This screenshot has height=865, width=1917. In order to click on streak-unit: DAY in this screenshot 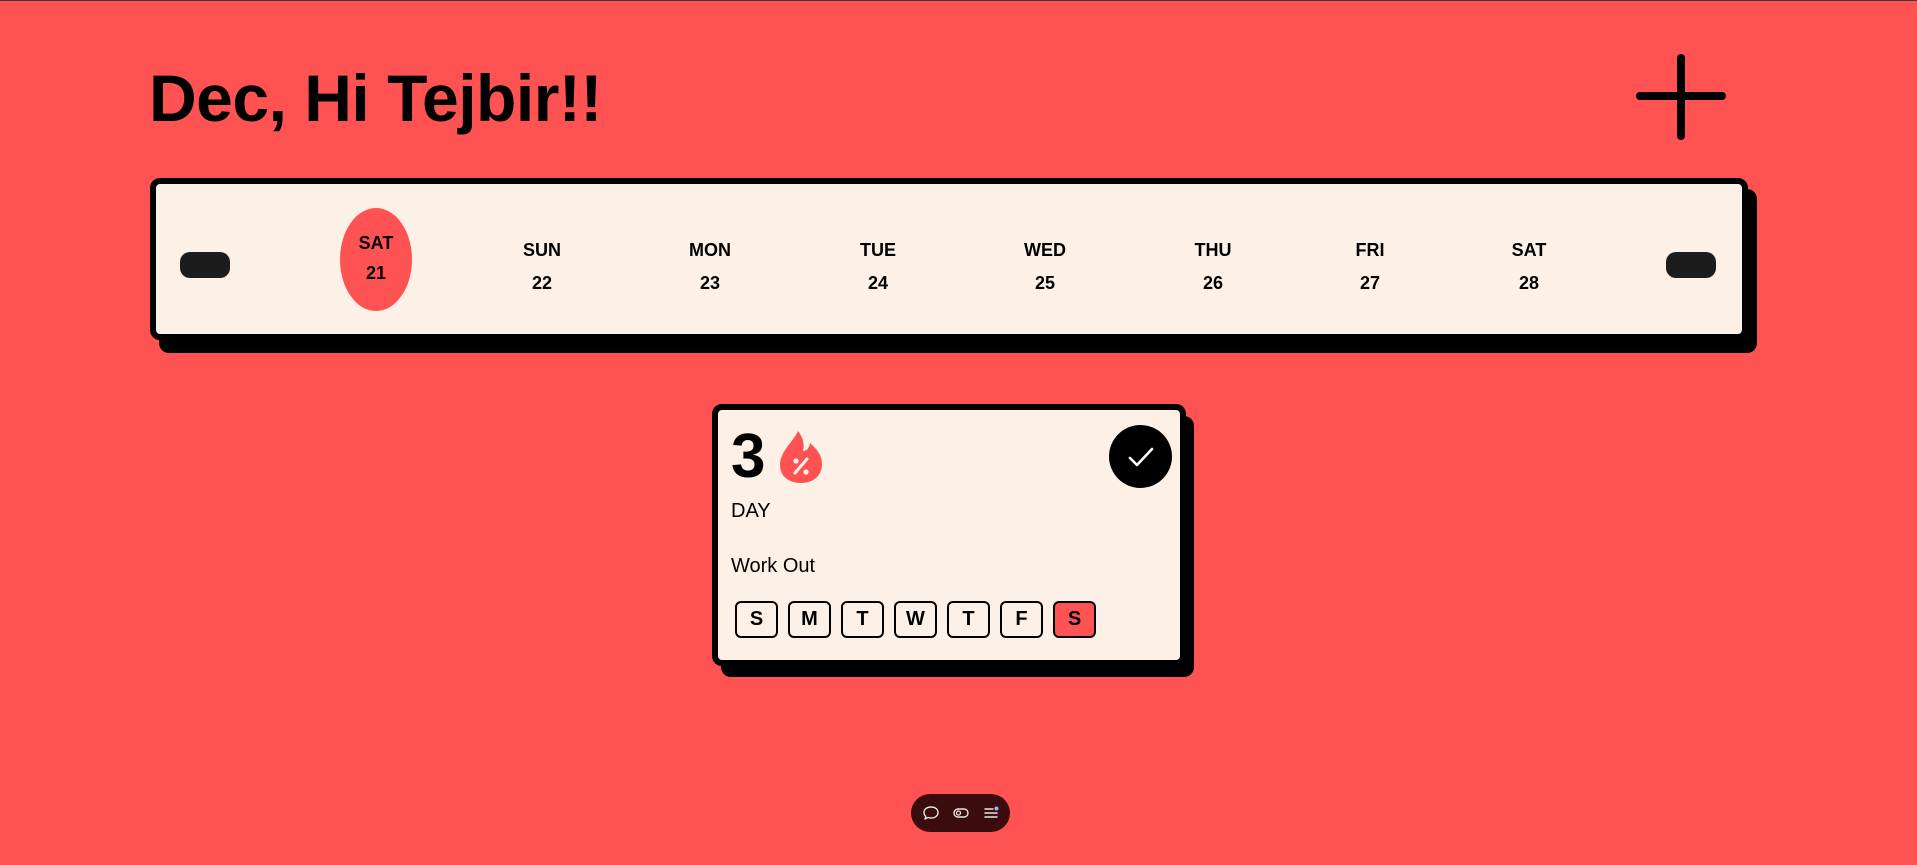, I will do `click(751, 511)`.